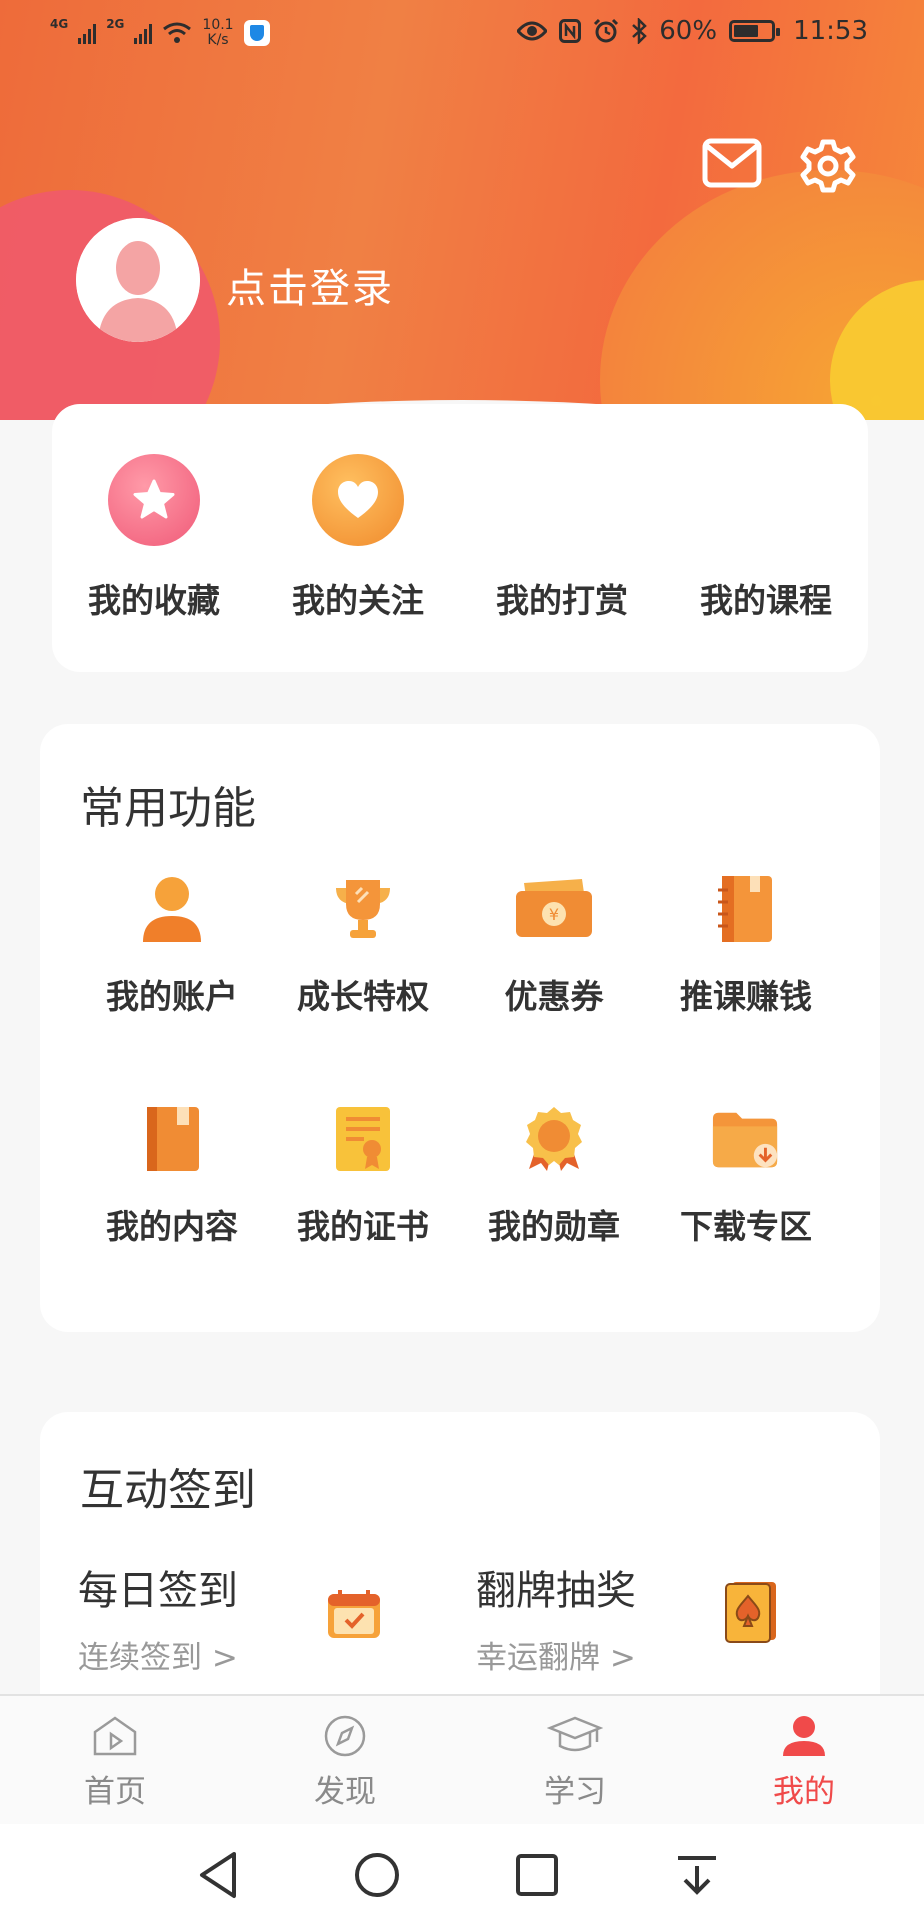 The width and height of the screenshot is (924, 1920). I want to click on quick-label: 我的课程, so click(766, 600).